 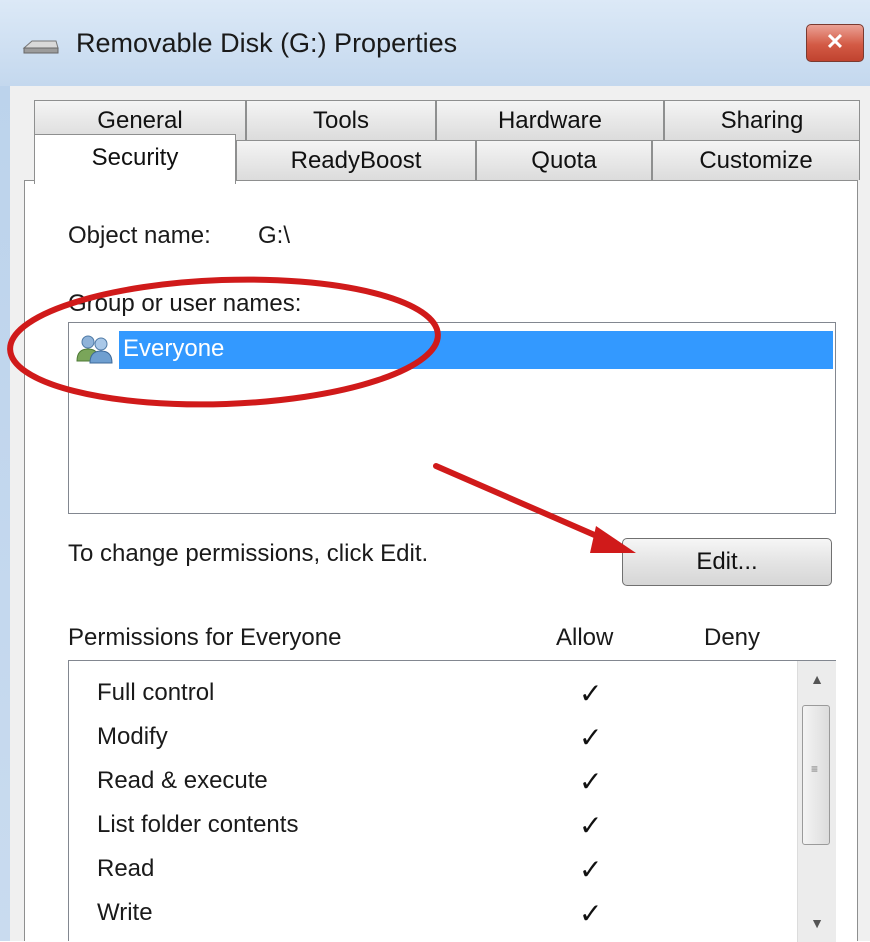 I want to click on scroll-thumb: ≡, so click(x=816, y=775).